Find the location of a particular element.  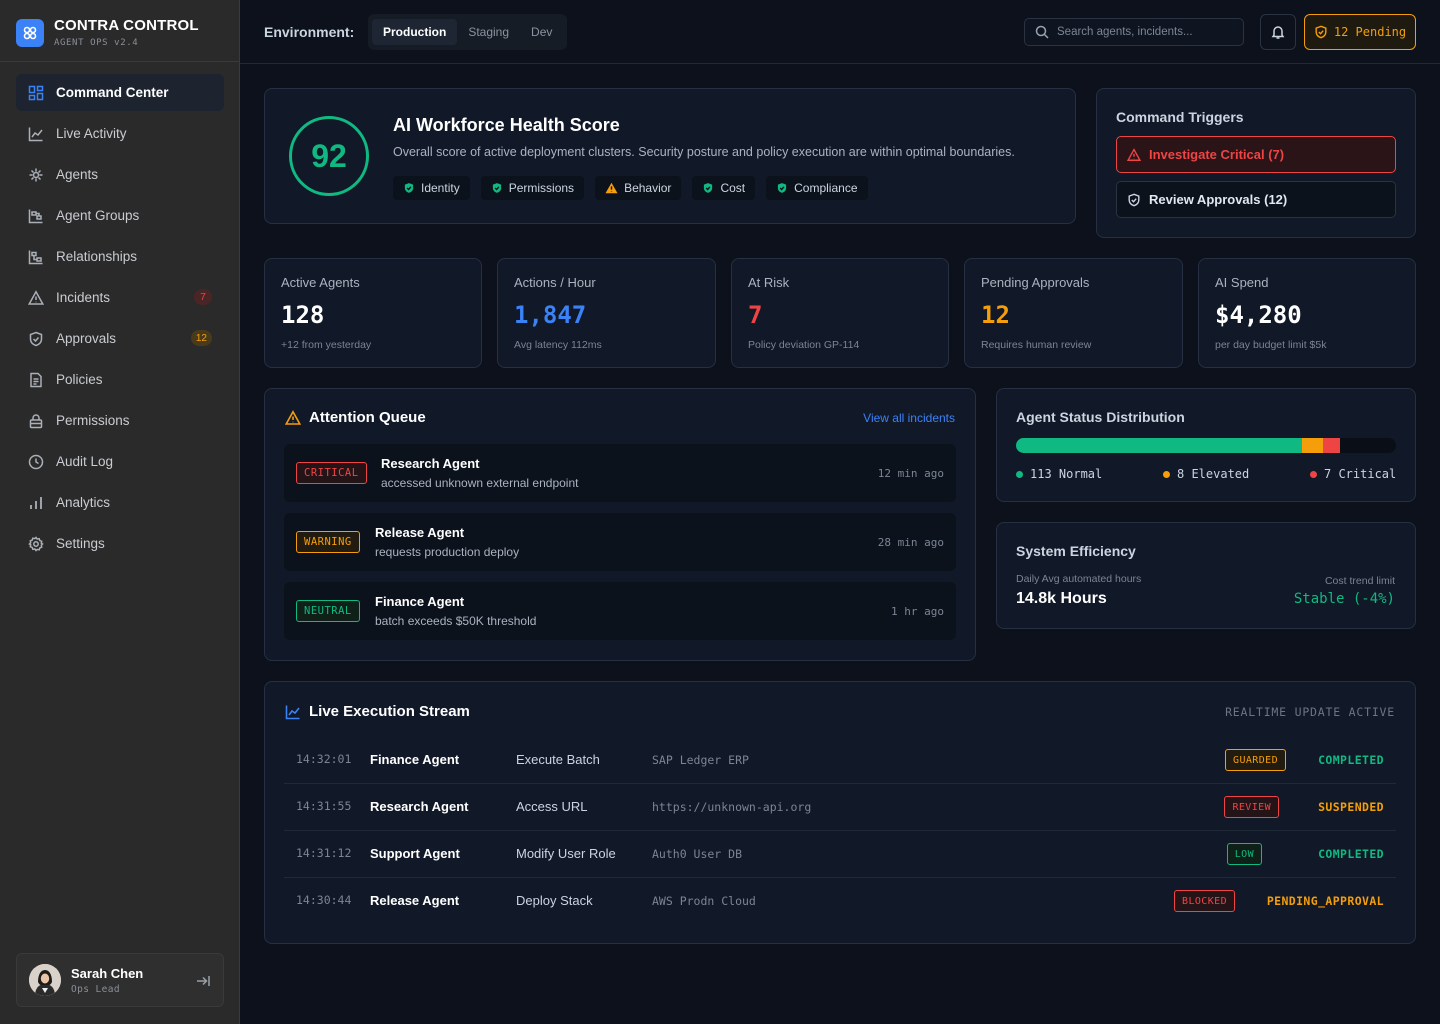

tab-staging: Staging is located at coordinates (488, 32).